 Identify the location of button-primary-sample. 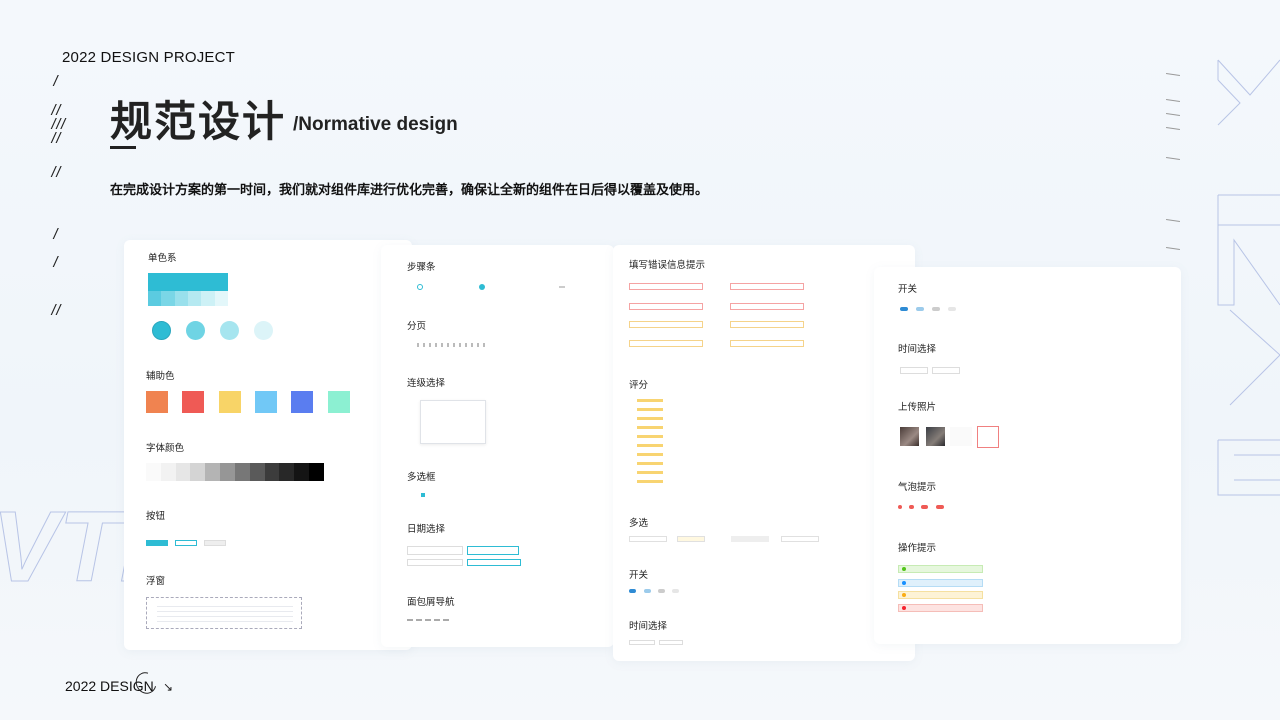
(157, 543).